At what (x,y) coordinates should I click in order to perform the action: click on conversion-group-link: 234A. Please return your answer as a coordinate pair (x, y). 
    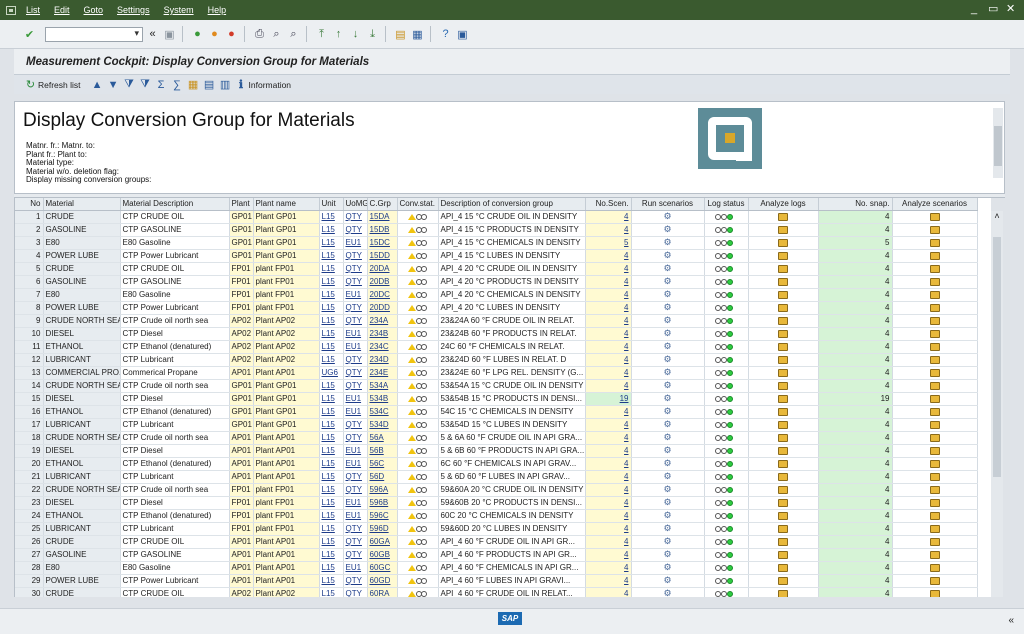
    Looking at the image, I should click on (382, 321).